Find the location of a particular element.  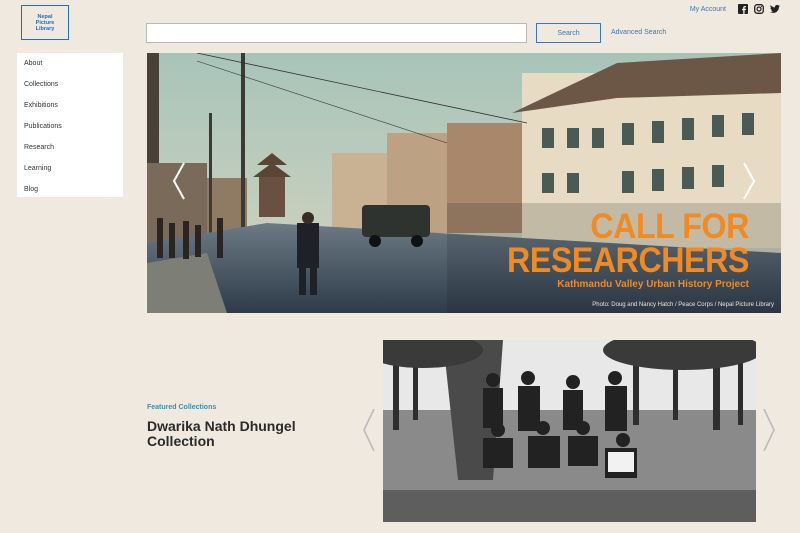

hero-title-line-2: RESEARCHERS is located at coordinates (628, 260).